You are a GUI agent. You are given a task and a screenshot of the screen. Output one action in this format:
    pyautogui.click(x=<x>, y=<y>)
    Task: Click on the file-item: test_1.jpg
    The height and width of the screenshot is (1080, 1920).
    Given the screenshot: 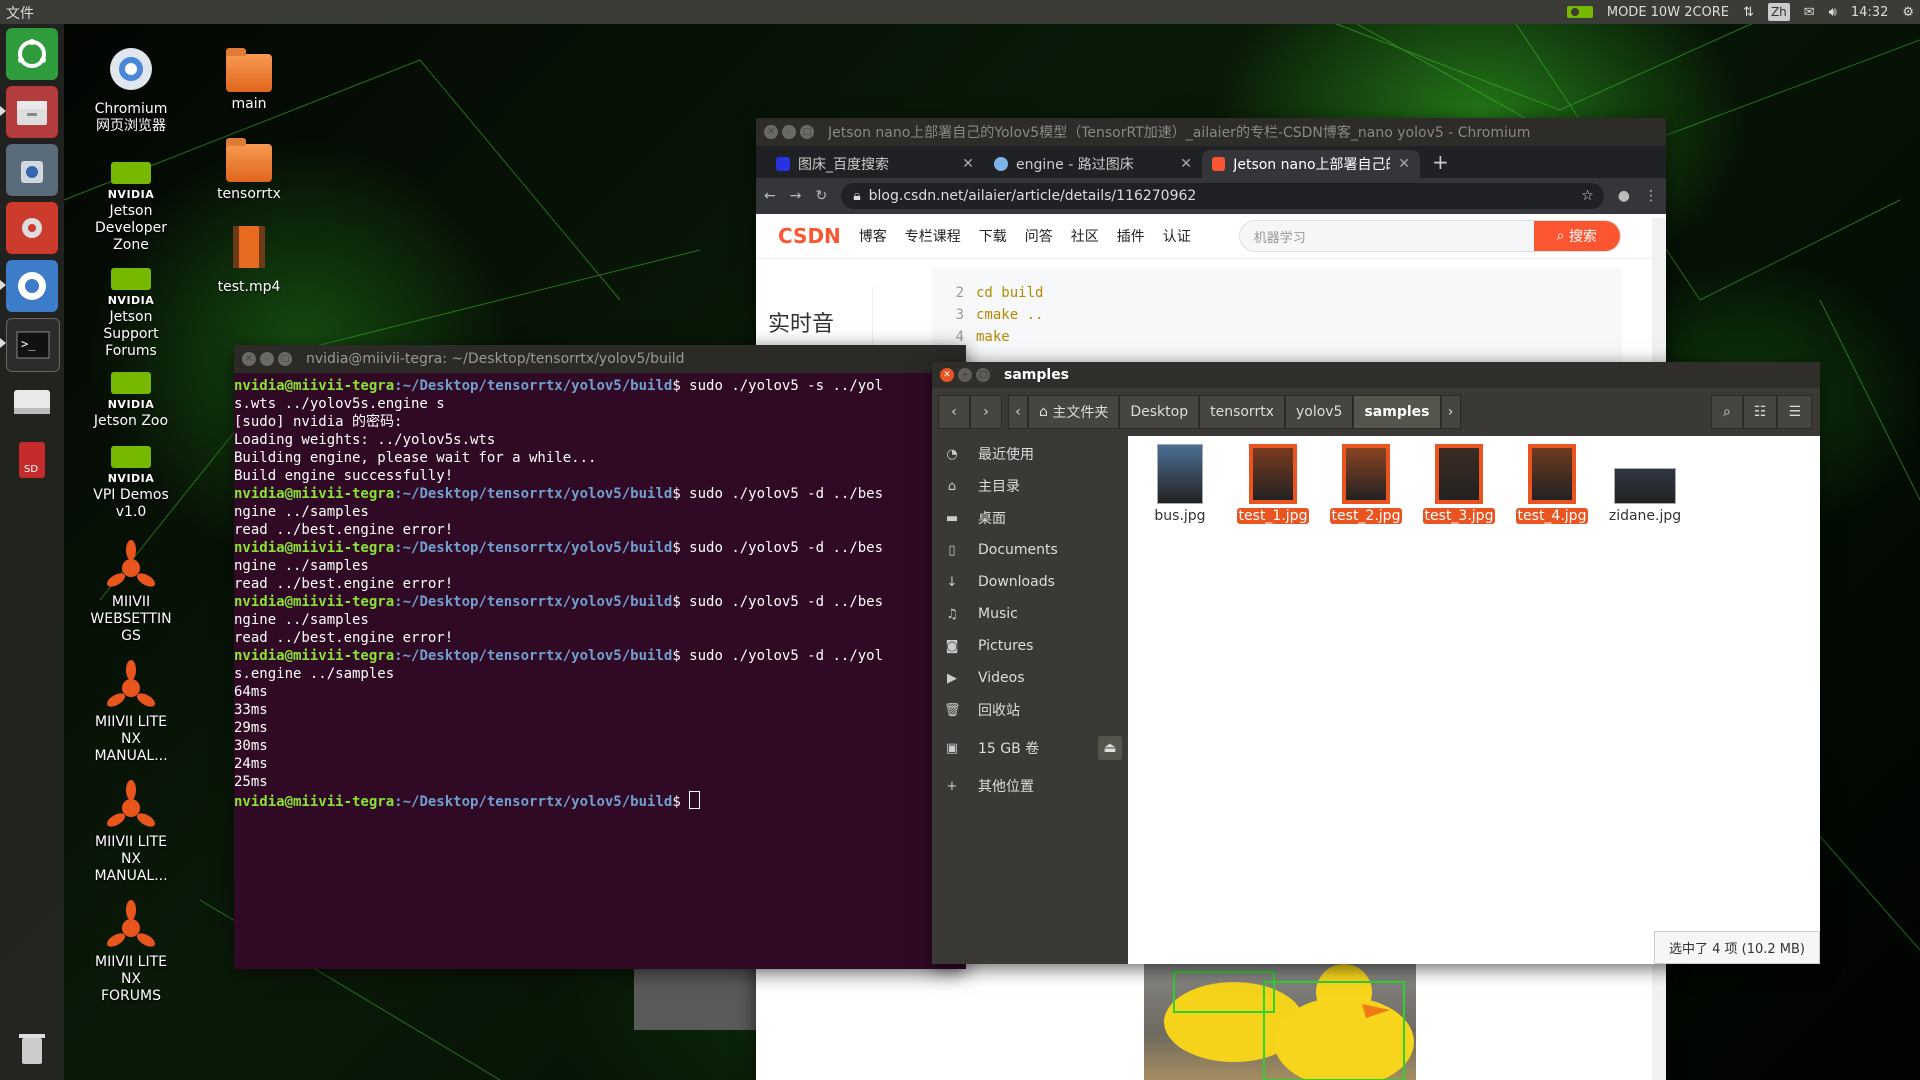 What is the action you would take?
    pyautogui.click(x=1273, y=484)
    